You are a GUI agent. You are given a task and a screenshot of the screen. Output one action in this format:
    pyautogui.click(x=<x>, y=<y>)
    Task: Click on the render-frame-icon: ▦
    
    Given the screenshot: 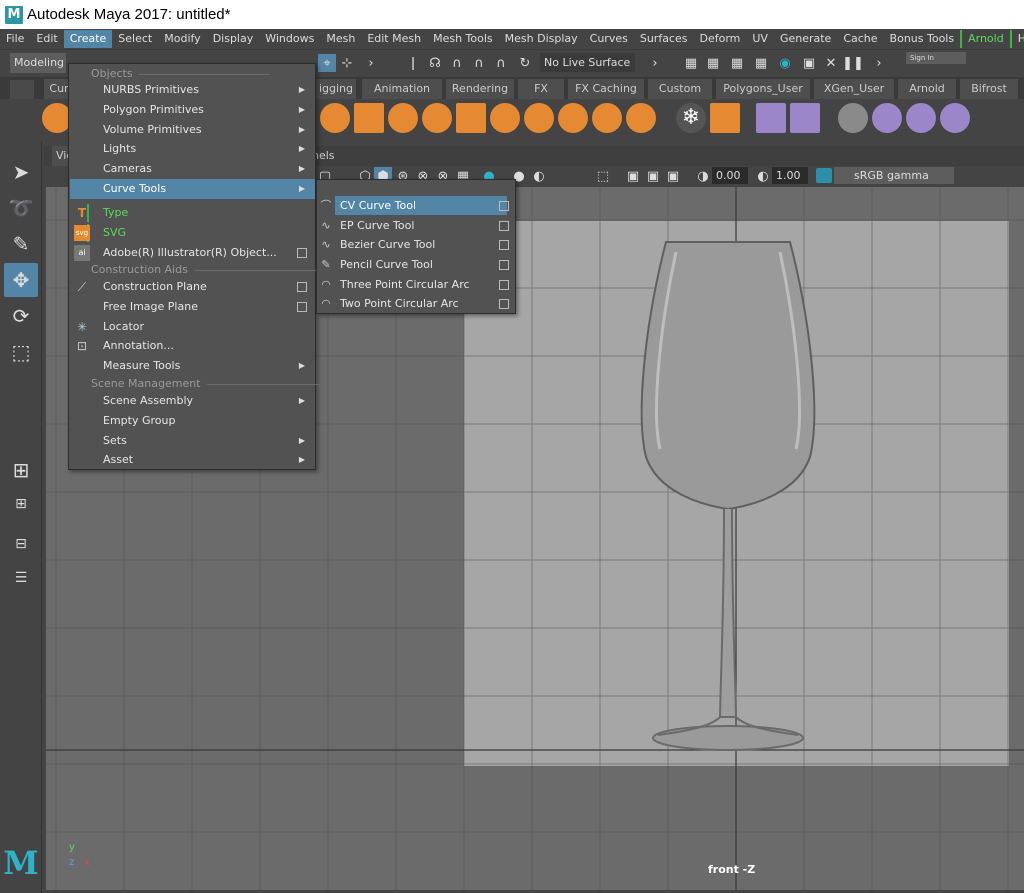 What is the action you would take?
    pyautogui.click(x=713, y=63)
    